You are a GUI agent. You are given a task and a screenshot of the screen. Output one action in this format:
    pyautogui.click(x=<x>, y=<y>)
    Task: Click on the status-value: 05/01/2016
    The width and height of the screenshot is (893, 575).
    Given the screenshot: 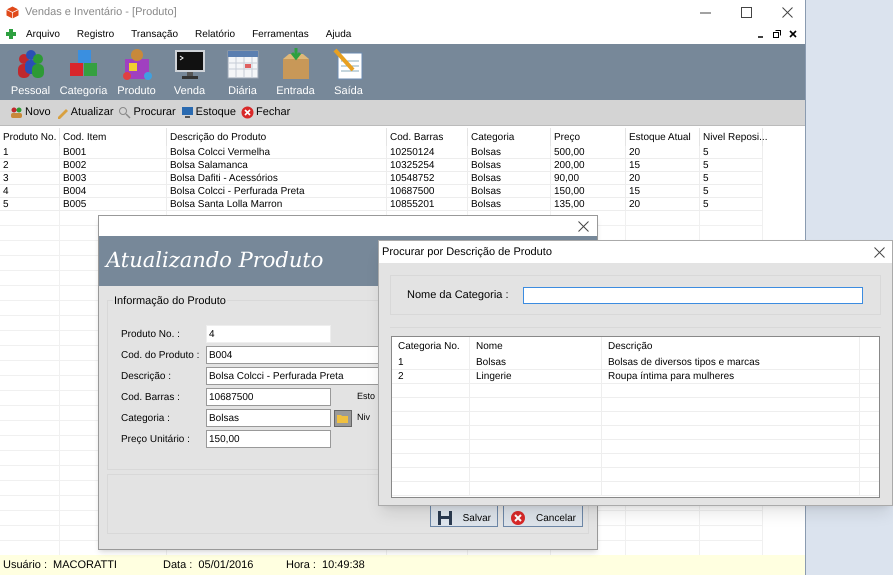 What is the action you would take?
    pyautogui.click(x=226, y=565)
    